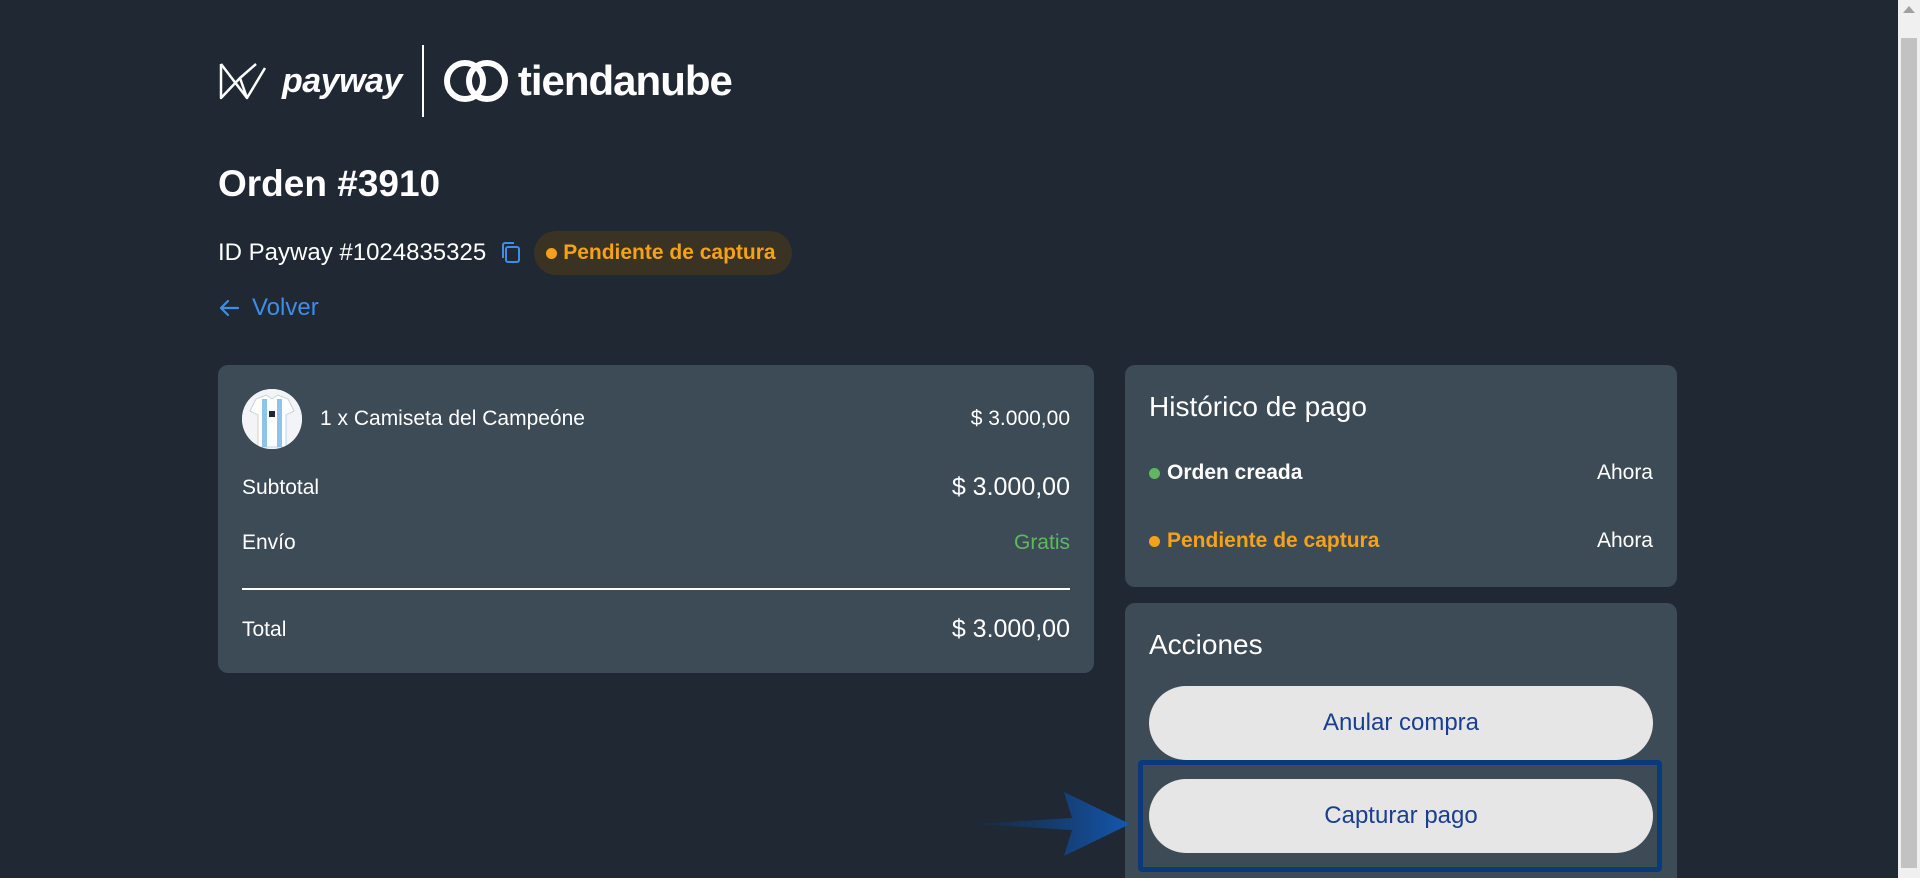  I want to click on history-event-label-wrap: Orden creada, so click(1225, 473).